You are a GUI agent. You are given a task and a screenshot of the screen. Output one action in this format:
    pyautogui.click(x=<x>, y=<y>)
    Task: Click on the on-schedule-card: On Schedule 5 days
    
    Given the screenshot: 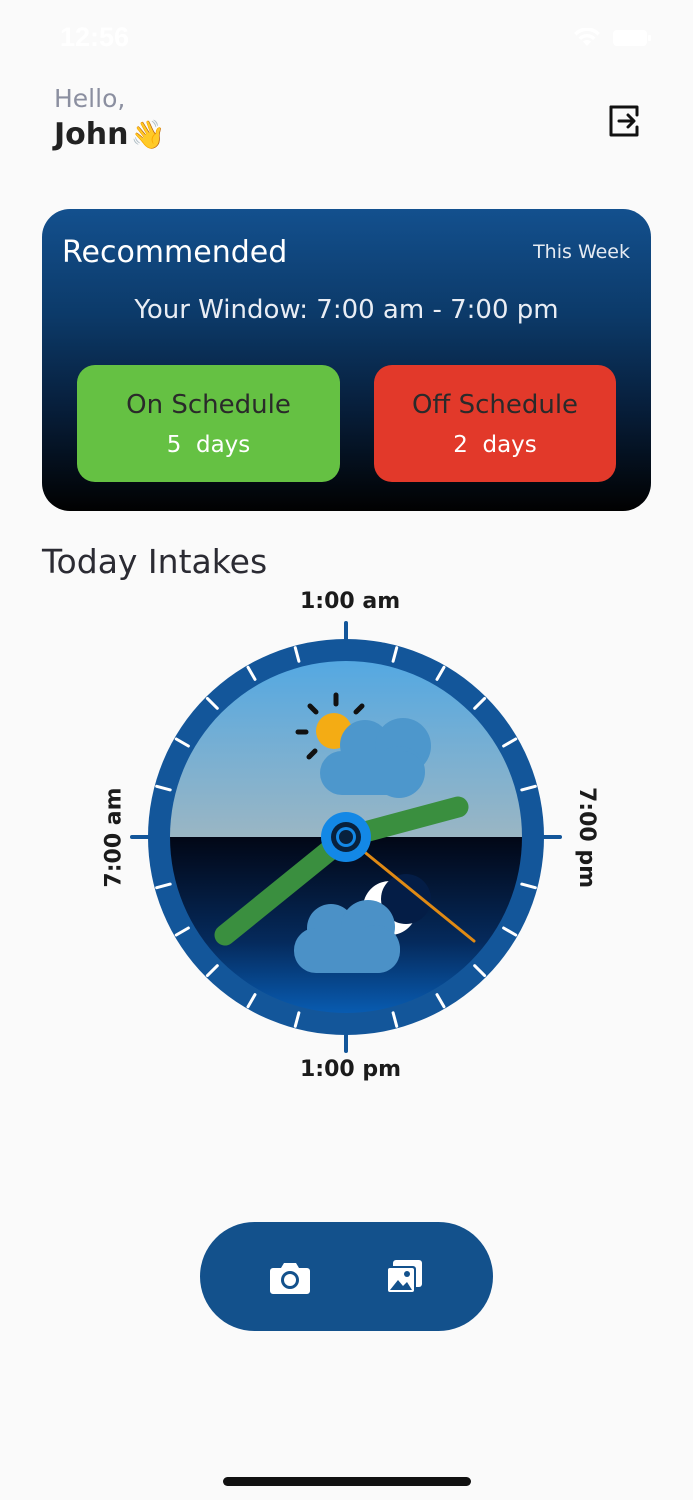 What is the action you would take?
    pyautogui.click(x=208, y=423)
    